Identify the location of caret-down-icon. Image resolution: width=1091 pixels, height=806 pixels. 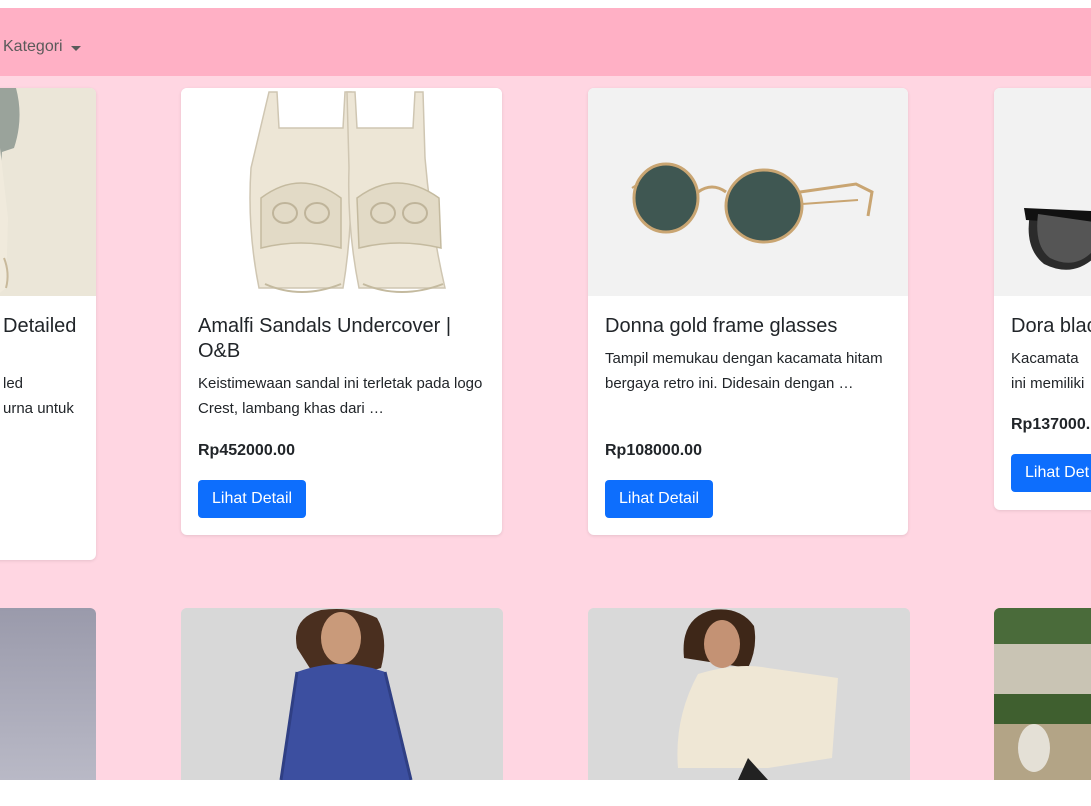
(75, 48).